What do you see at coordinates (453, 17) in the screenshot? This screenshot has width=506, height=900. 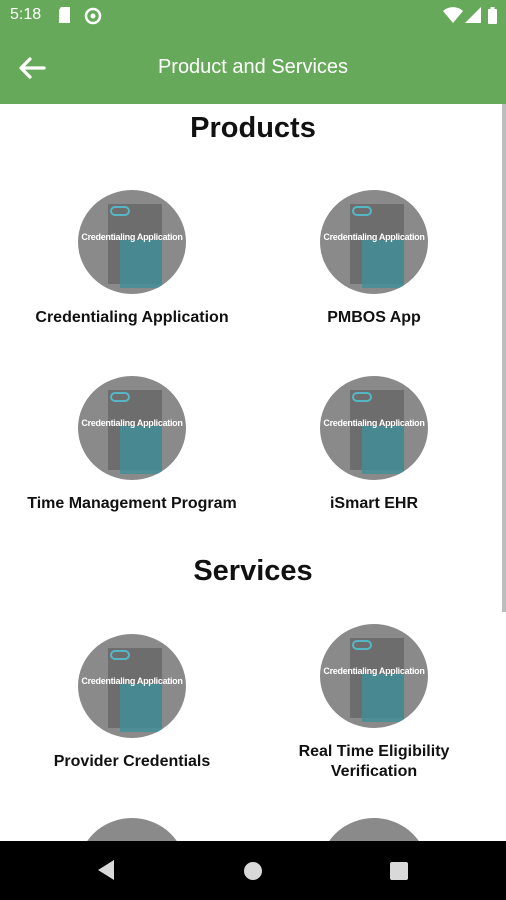 I see `wifi-icon` at bounding box center [453, 17].